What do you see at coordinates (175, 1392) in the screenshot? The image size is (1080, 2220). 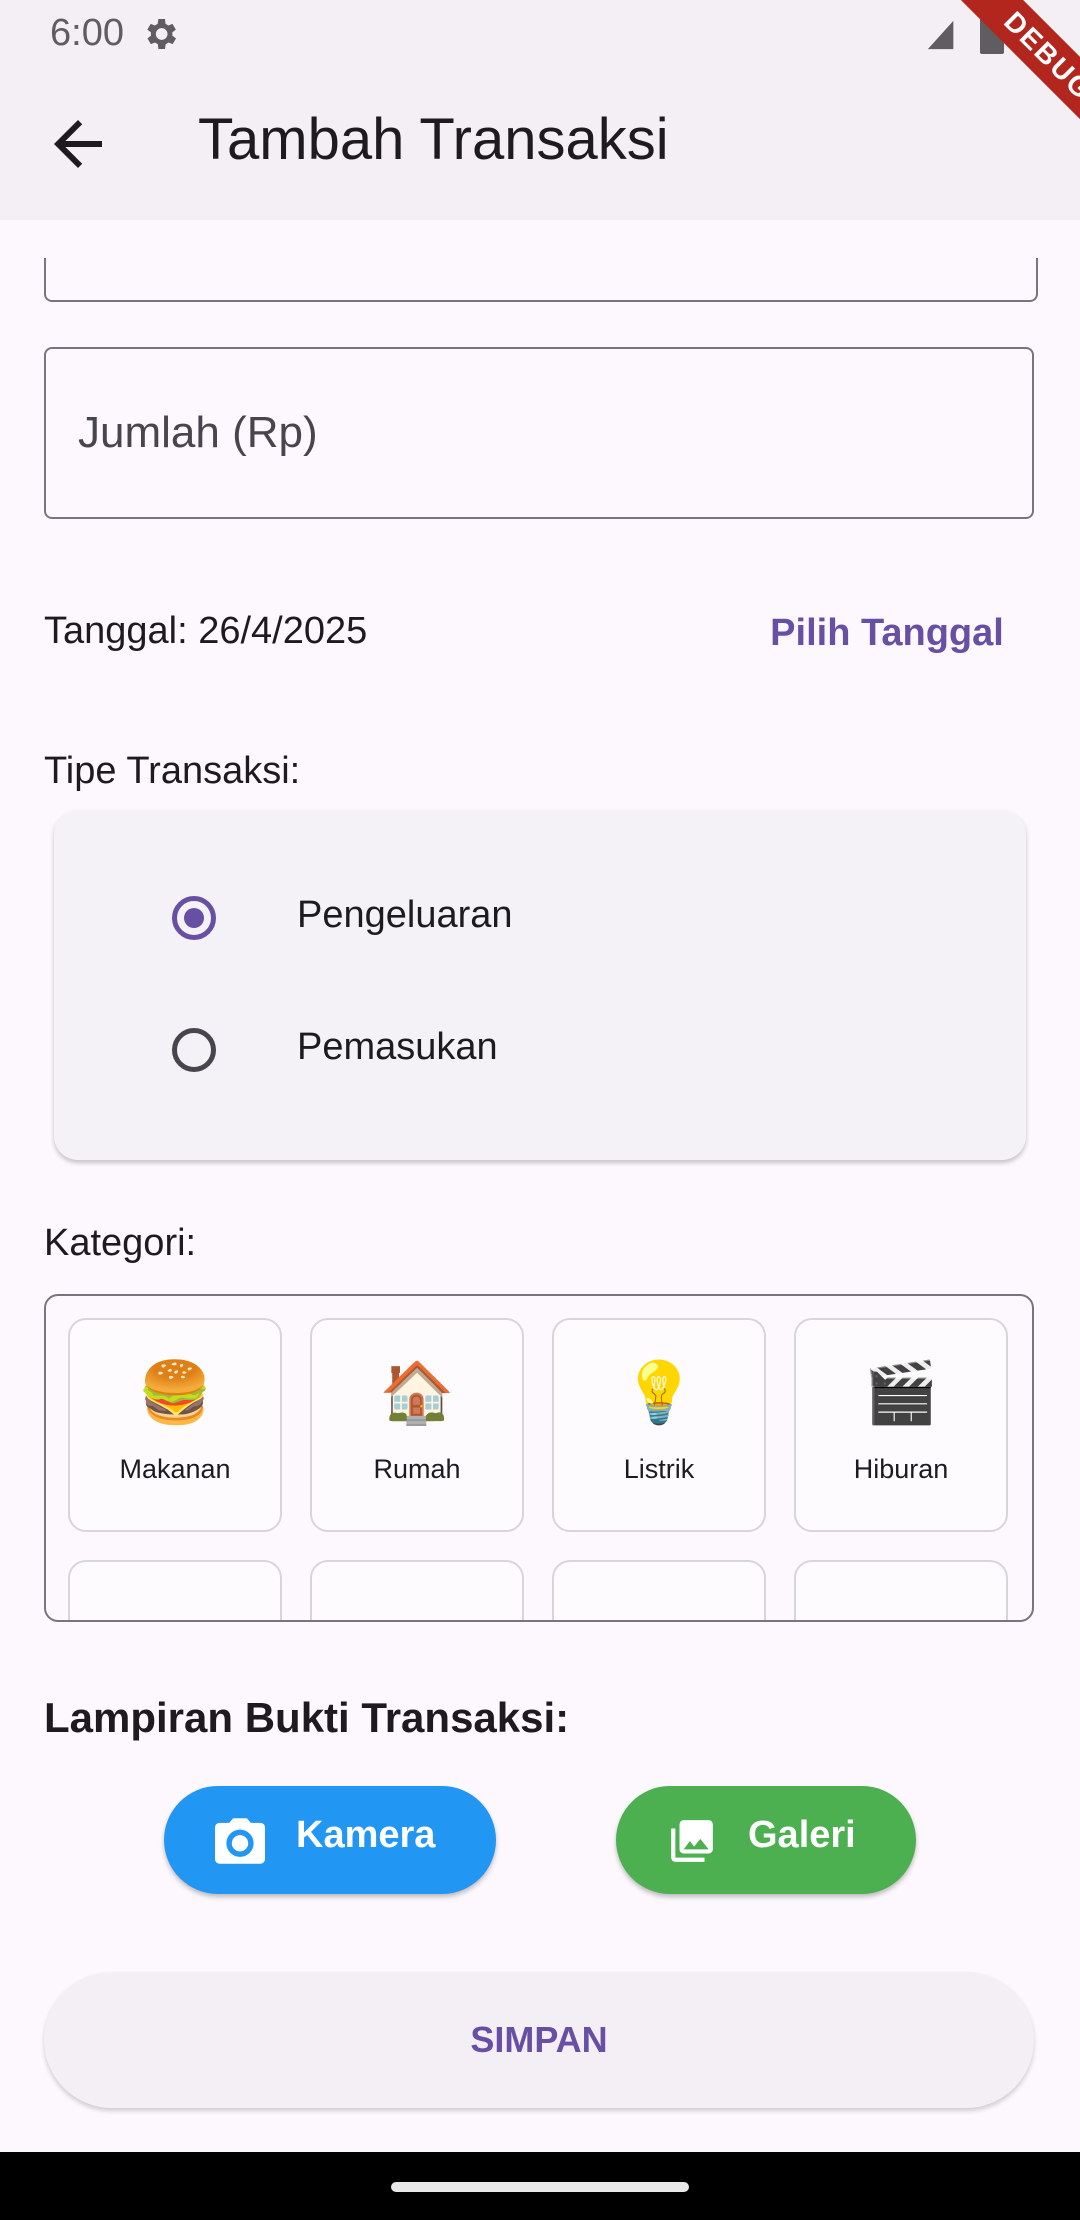 I see `burger-icon: 🍔` at bounding box center [175, 1392].